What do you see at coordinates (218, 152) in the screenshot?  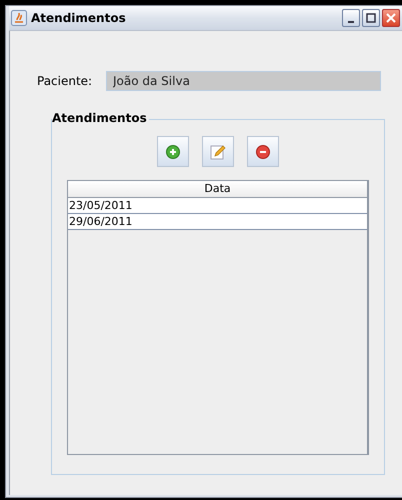 I see `pencil-icon` at bounding box center [218, 152].